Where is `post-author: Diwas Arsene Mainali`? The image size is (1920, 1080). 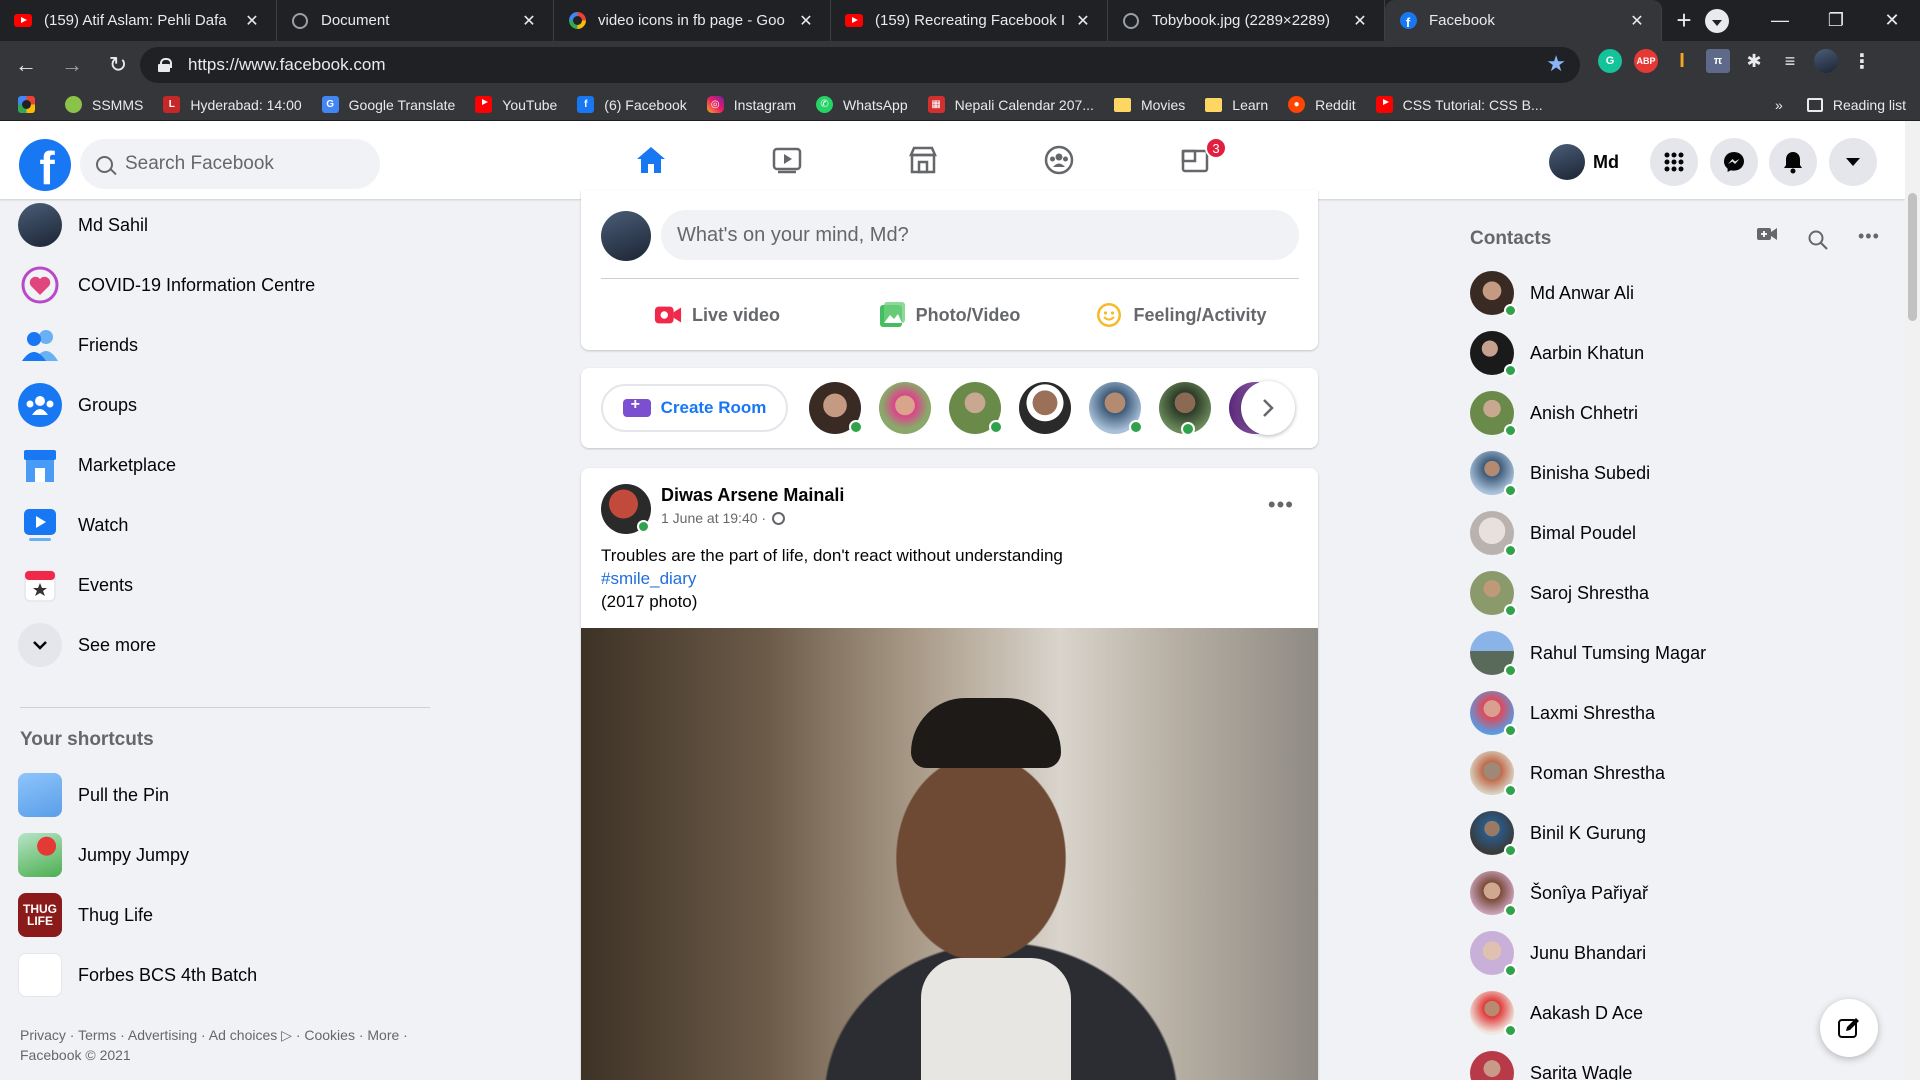 post-author: Diwas Arsene Mainali is located at coordinates (752, 495).